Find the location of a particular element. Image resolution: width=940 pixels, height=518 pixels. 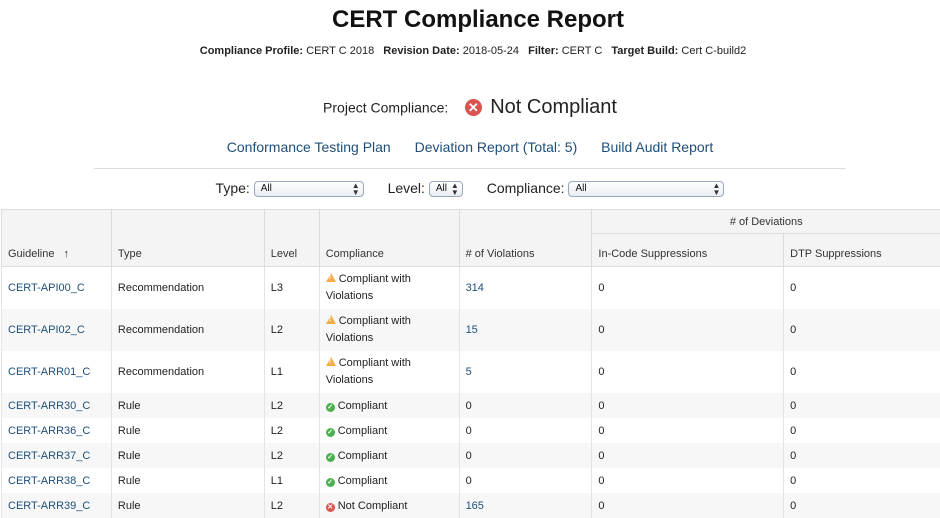

deviation-report-link: Deviation Report (Total: 5) is located at coordinates (496, 147).